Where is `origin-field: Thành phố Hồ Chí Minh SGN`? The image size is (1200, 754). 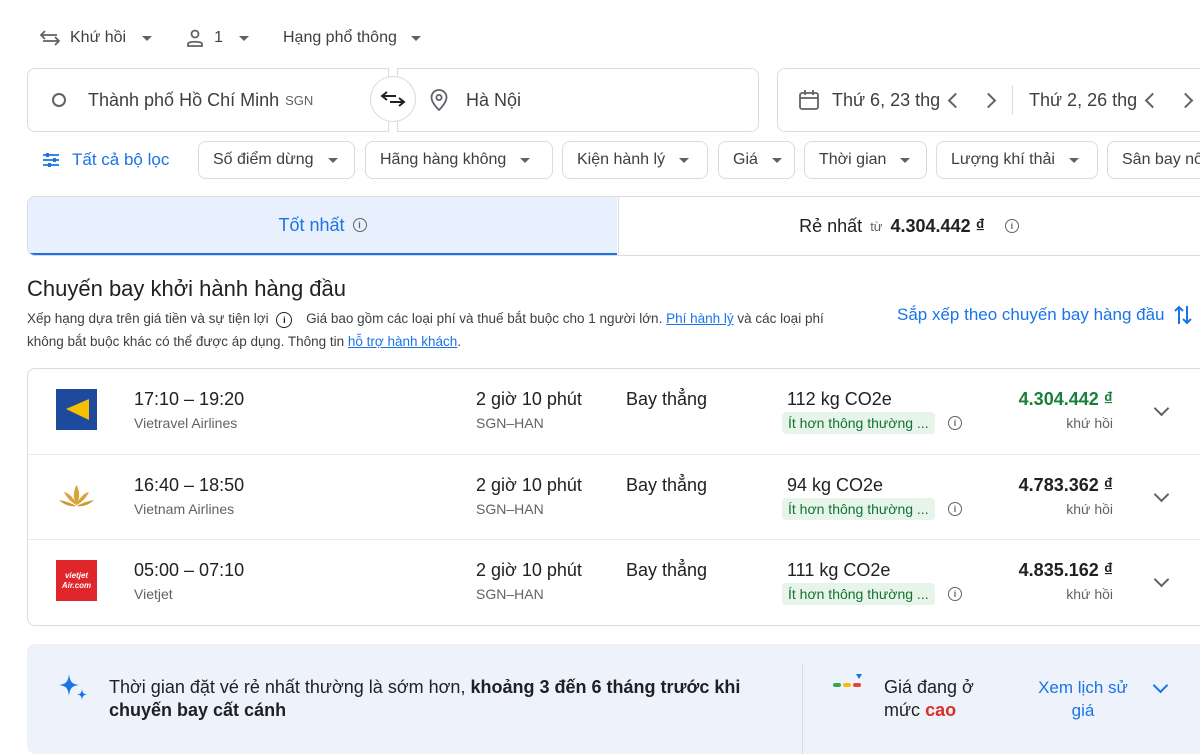 origin-field: Thành phố Hồ Chí Minh SGN is located at coordinates (208, 100).